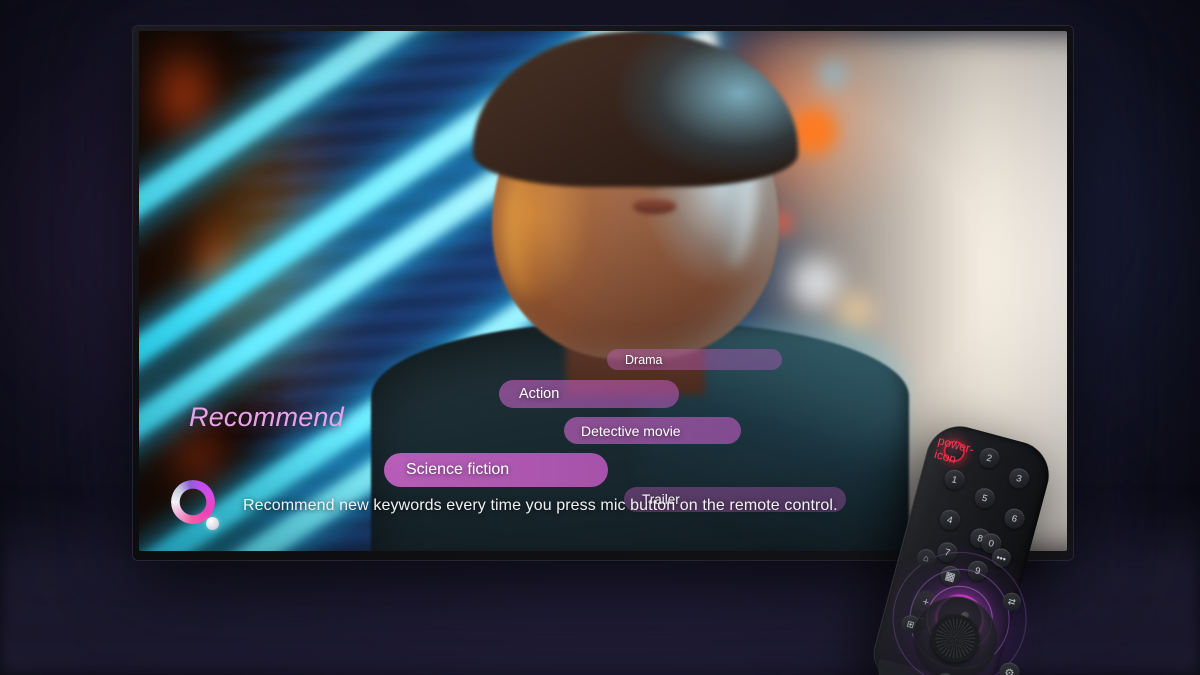  Describe the element at coordinates (954, 449) in the screenshot. I see `power-icon: power-icon` at that location.